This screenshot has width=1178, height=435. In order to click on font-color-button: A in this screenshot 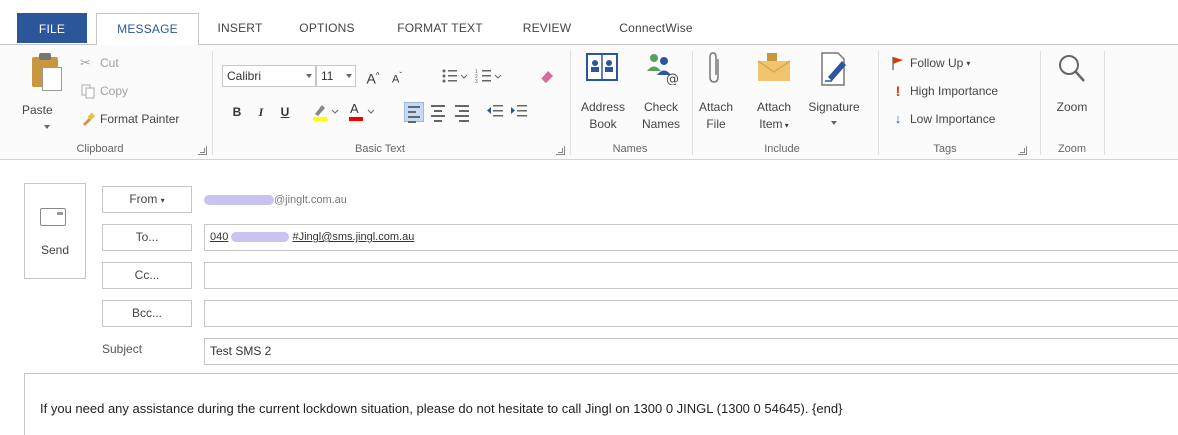, I will do `click(362, 112)`.